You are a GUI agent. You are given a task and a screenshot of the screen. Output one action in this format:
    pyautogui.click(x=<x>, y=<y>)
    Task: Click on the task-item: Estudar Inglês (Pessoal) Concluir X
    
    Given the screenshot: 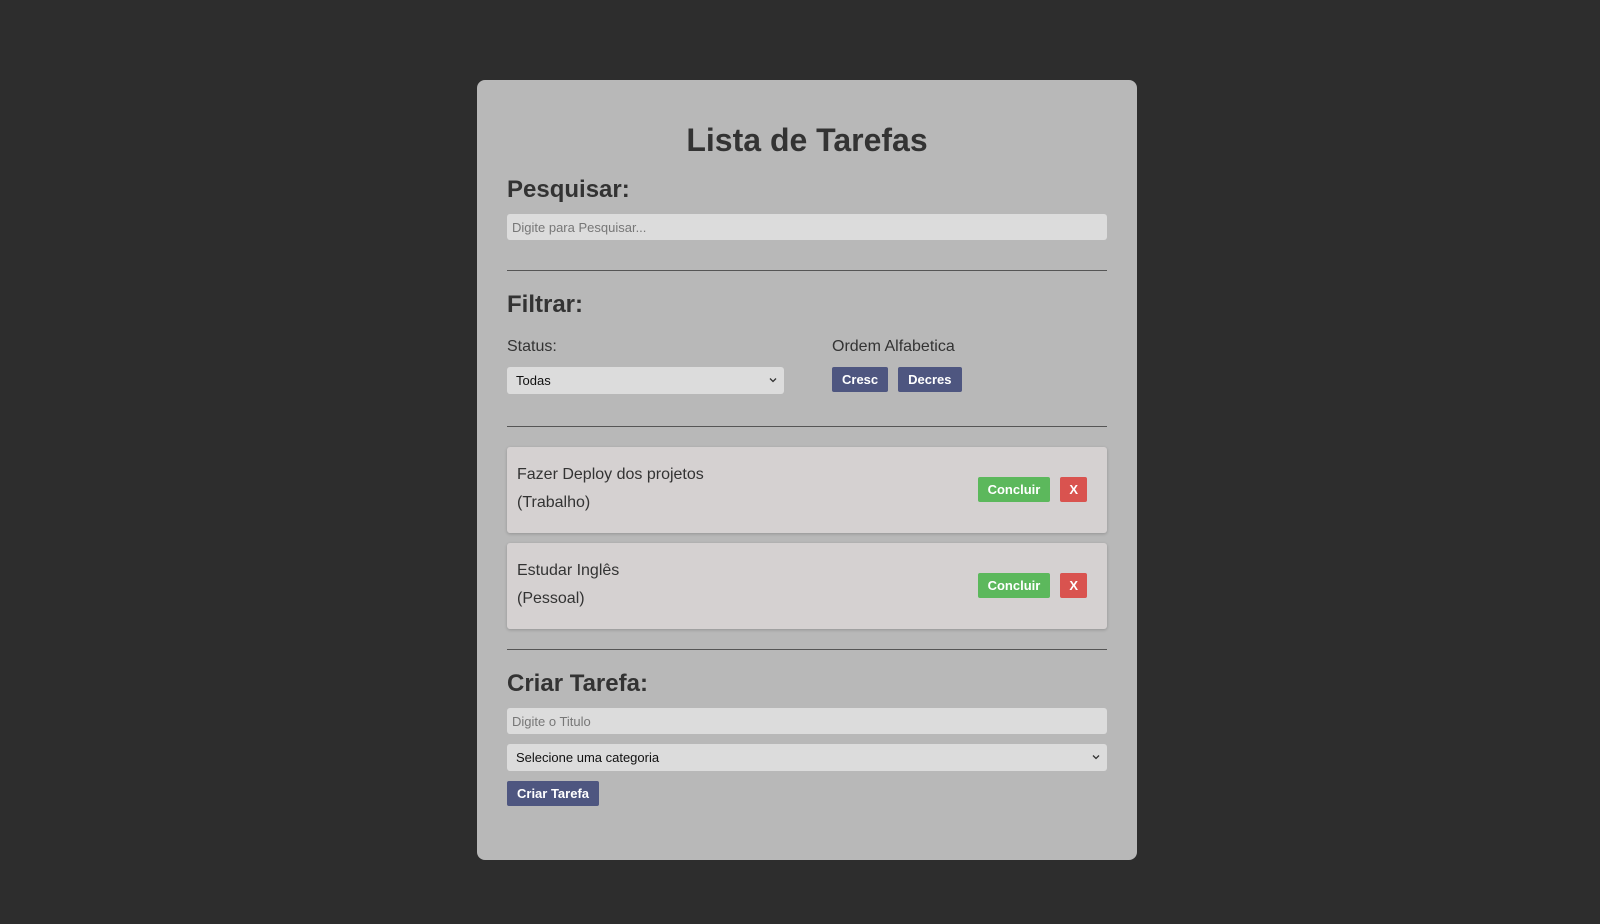 What is the action you would take?
    pyautogui.click(x=807, y=586)
    